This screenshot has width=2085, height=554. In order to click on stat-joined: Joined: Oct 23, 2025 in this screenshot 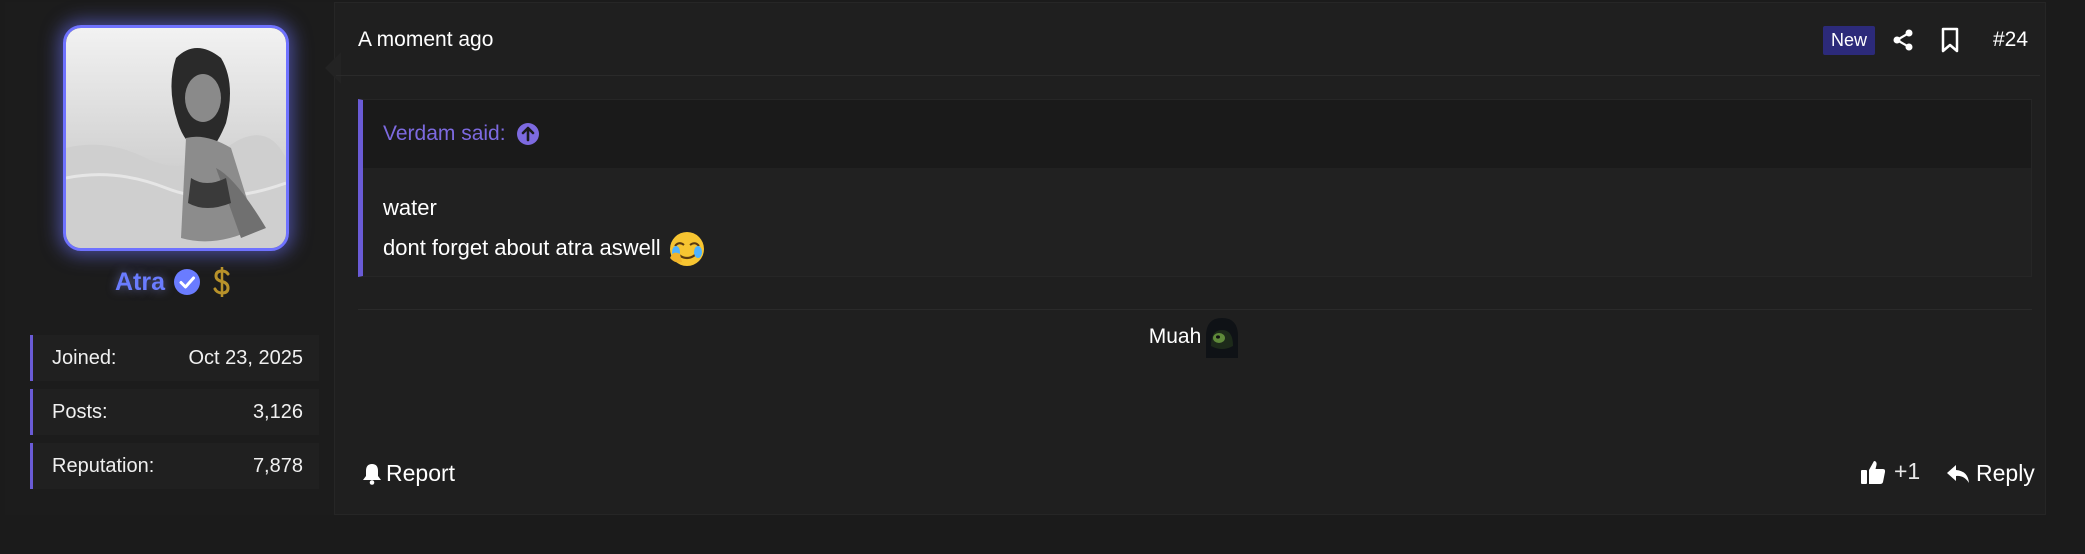, I will do `click(174, 358)`.